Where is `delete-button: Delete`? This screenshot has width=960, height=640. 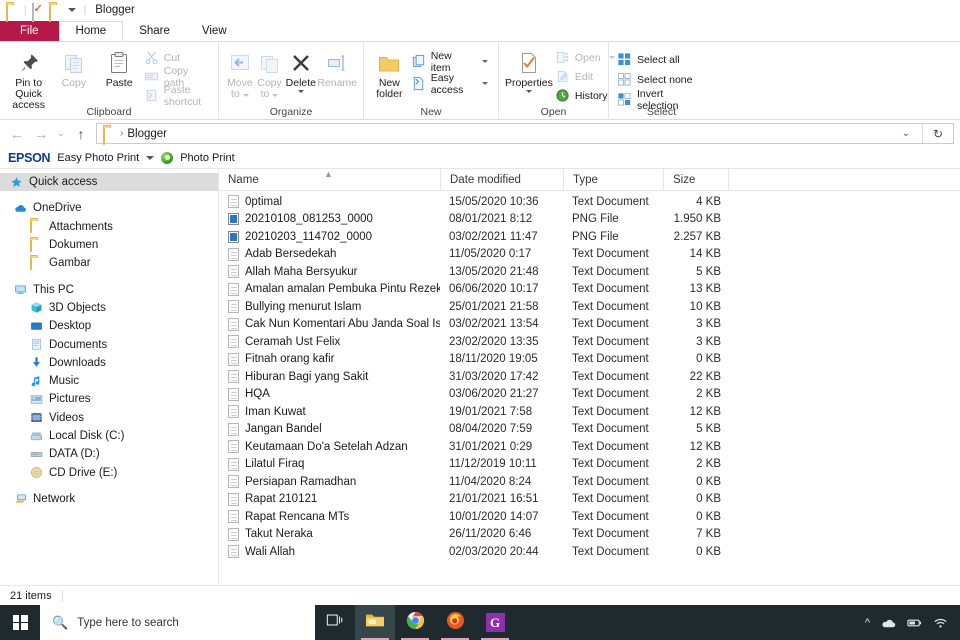
delete-button: Delete is located at coordinates (300, 70).